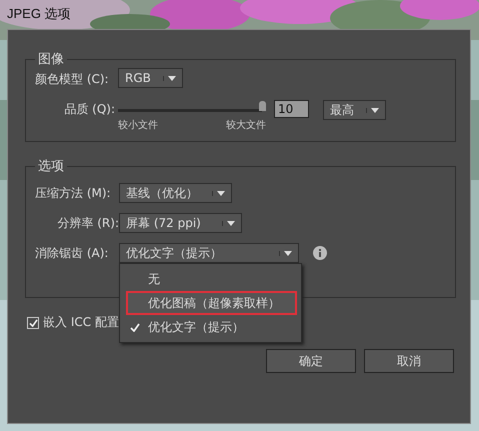 The width and height of the screenshot is (479, 431). Describe the element at coordinates (409, 361) in the screenshot. I see `dialog-button: 取消` at that location.